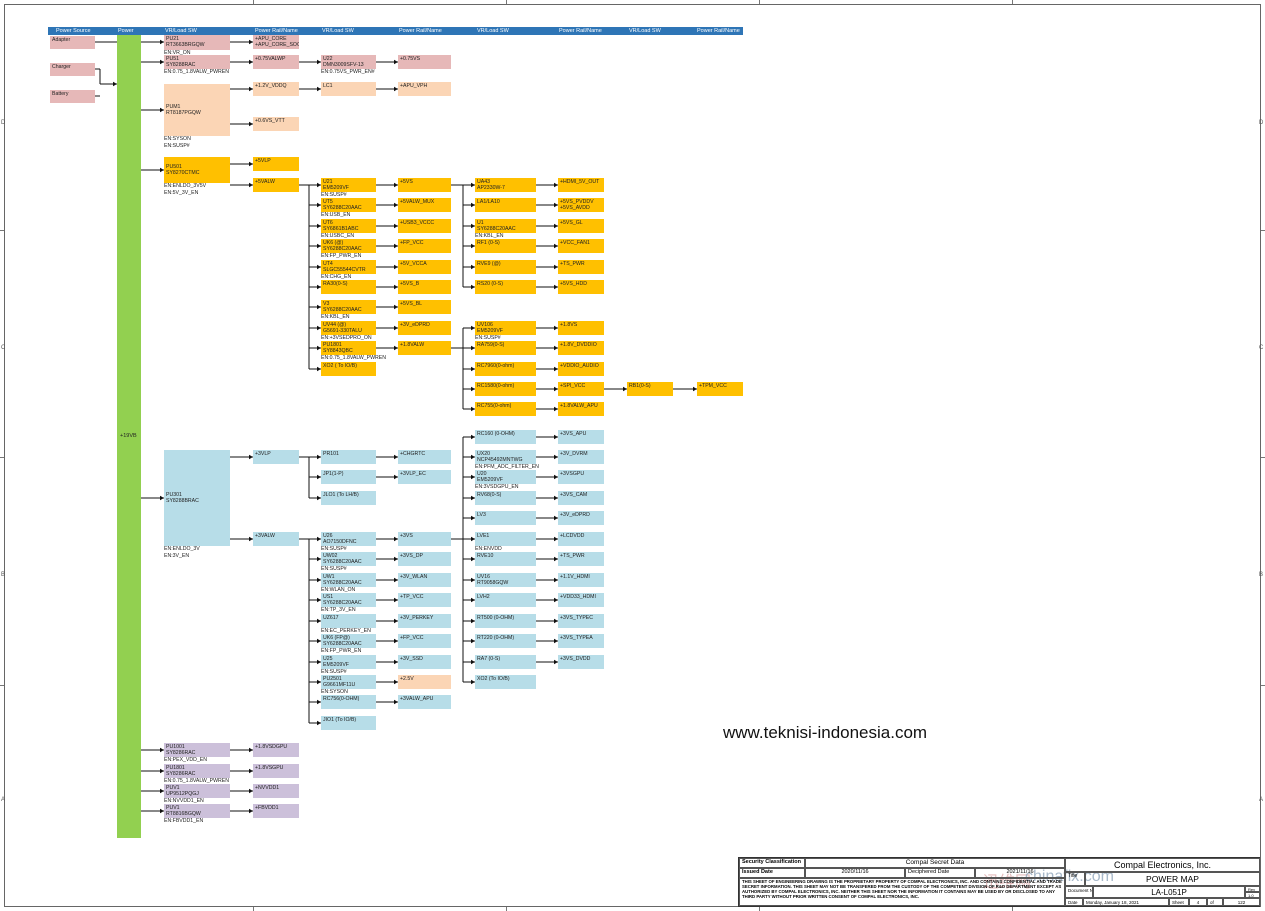 The height and width of the screenshot is (911, 1265). I want to click on node-rs20: RS20 (0-S), so click(505, 287).